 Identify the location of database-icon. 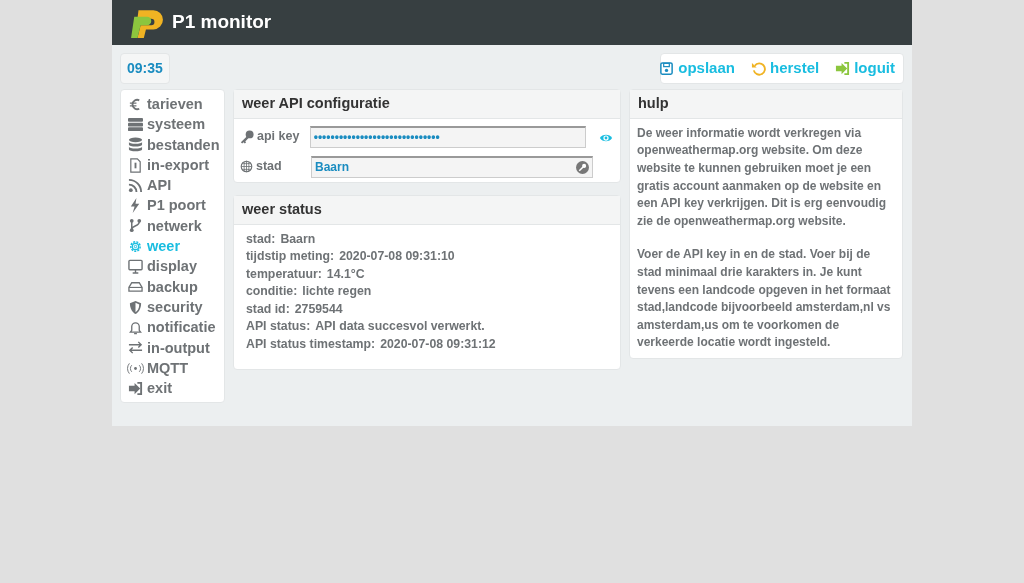
(135, 145).